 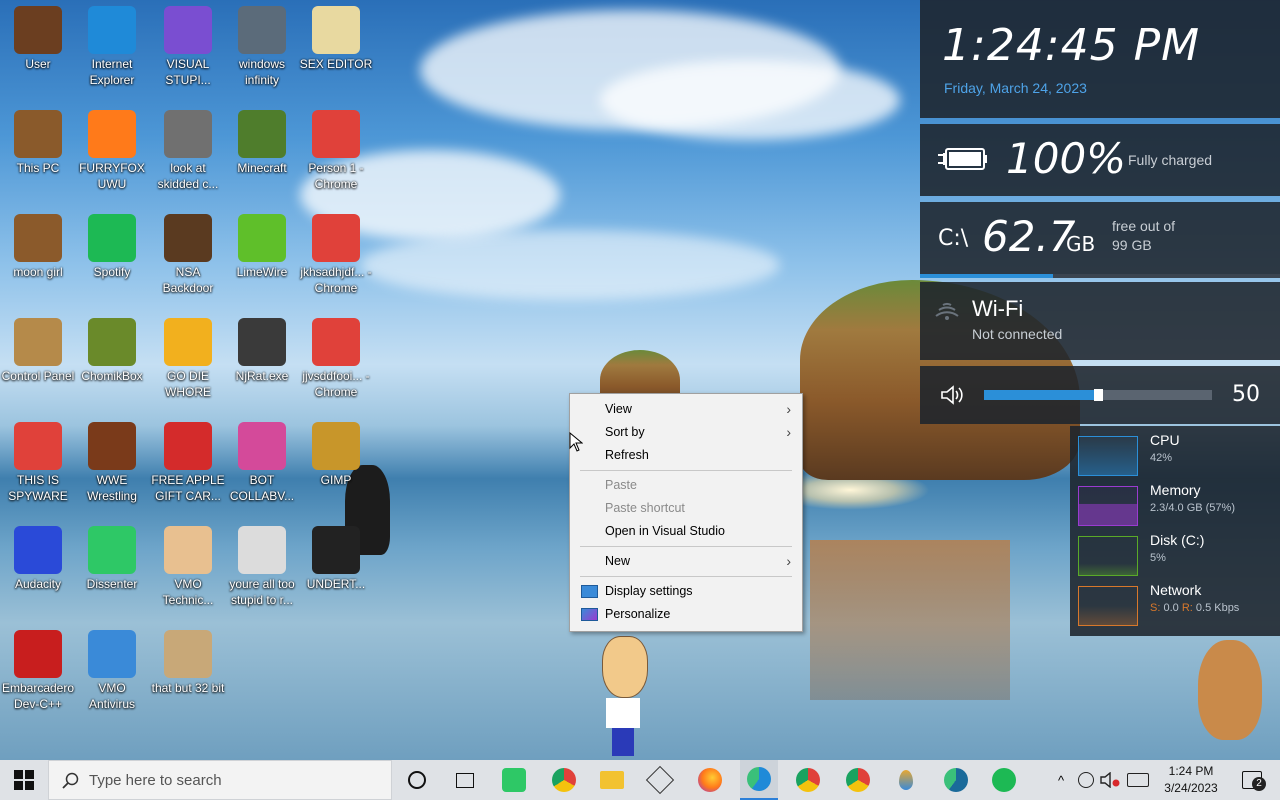 I want to click on taskbar-search-box: Type here to search, so click(x=220, y=780).